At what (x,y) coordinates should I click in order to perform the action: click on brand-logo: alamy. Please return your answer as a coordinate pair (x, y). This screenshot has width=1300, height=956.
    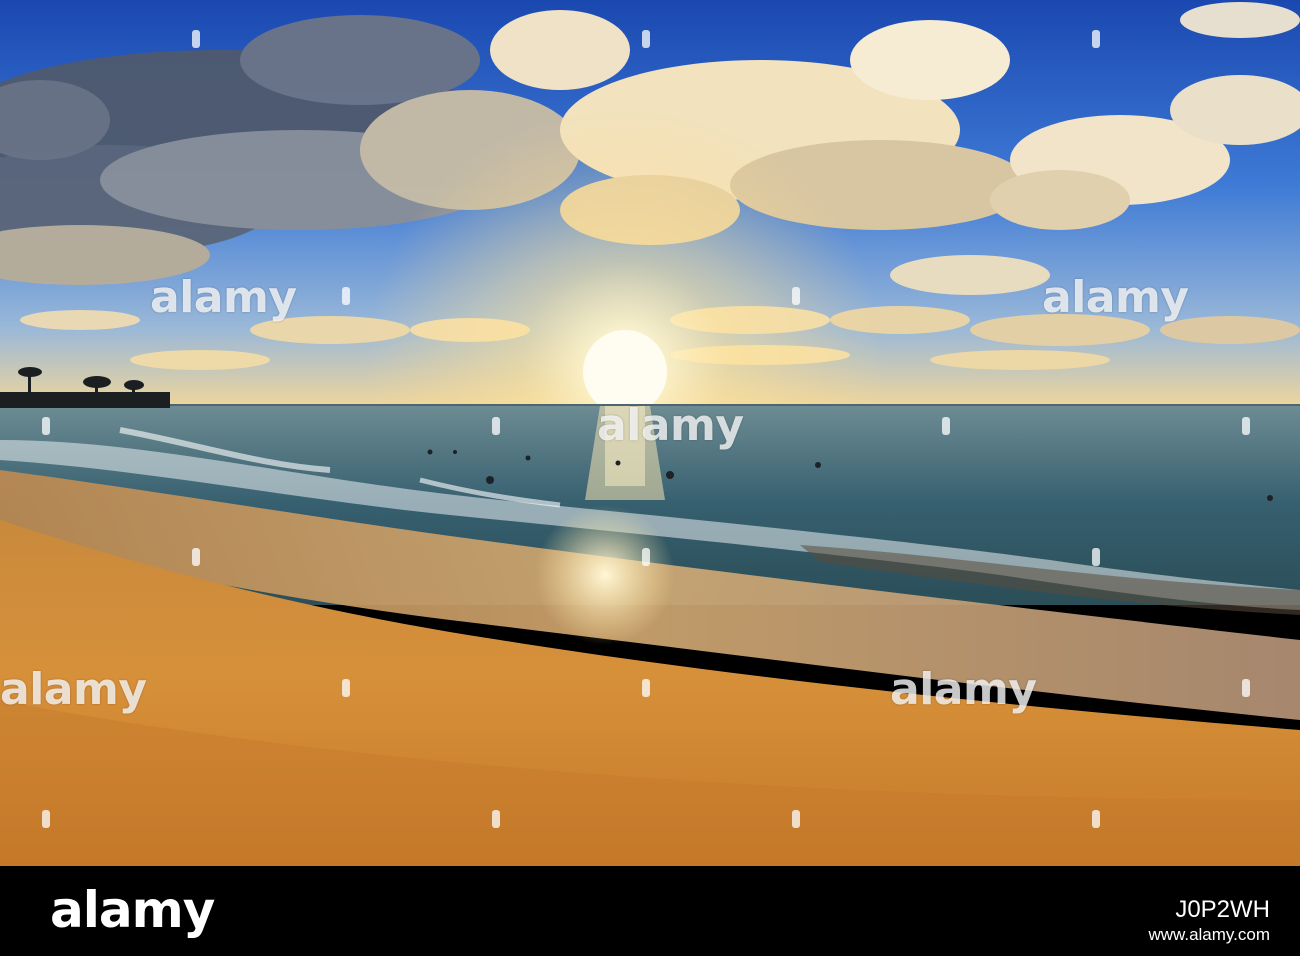
    Looking at the image, I should click on (132, 910).